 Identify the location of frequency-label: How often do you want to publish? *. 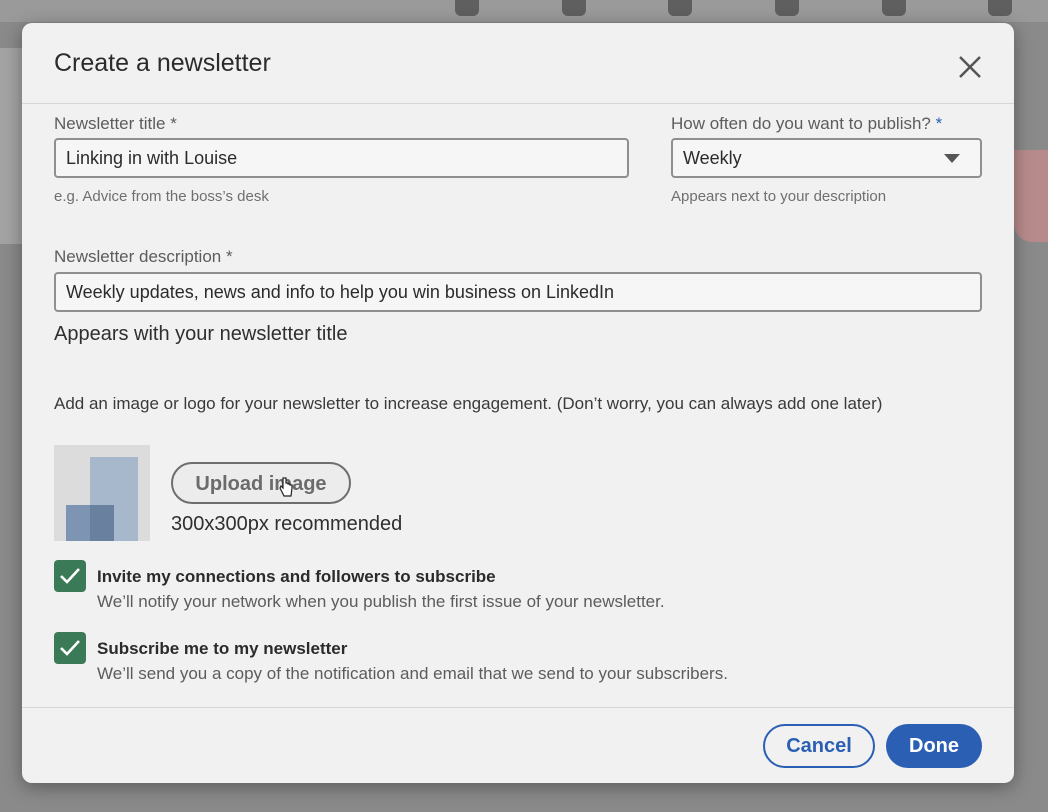
(806, 124).